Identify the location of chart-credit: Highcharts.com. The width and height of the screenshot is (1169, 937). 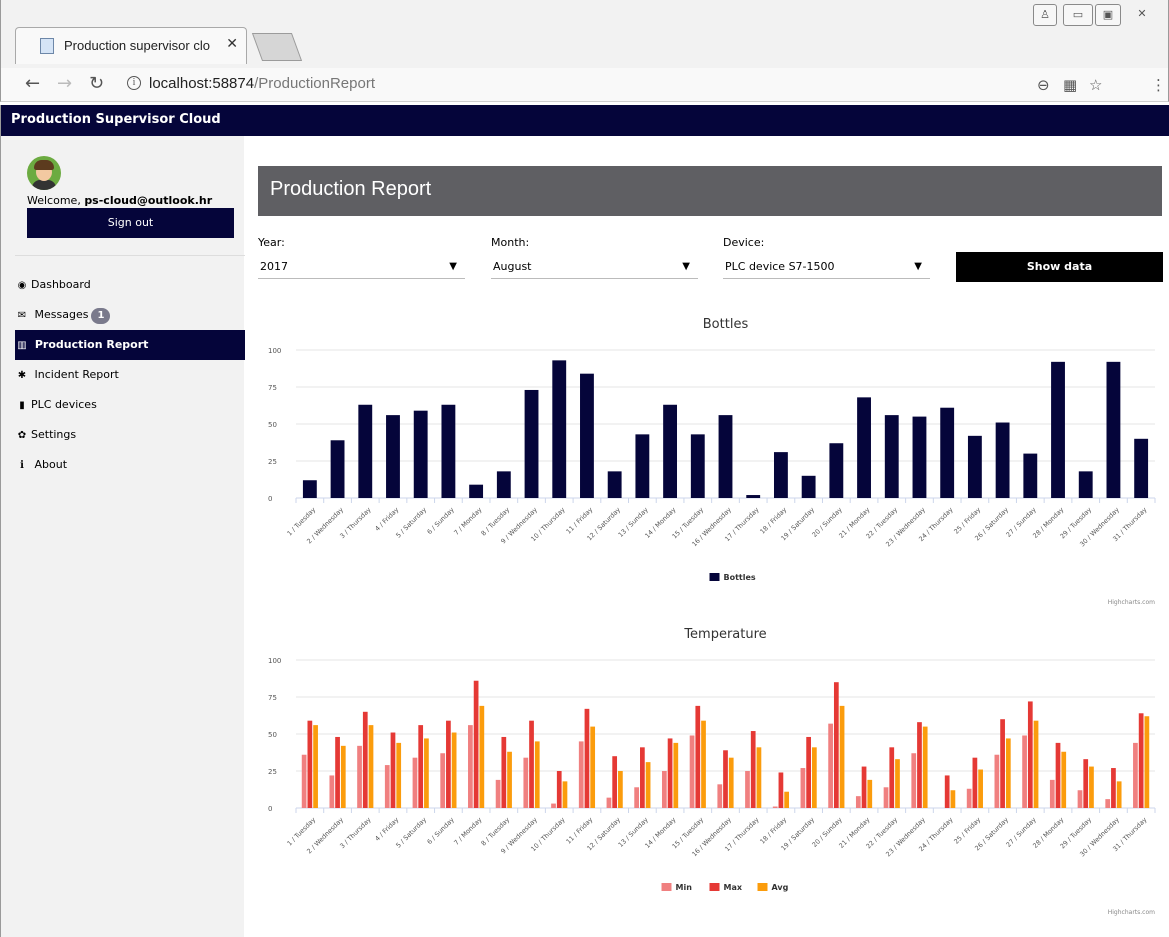
(1131, 602).